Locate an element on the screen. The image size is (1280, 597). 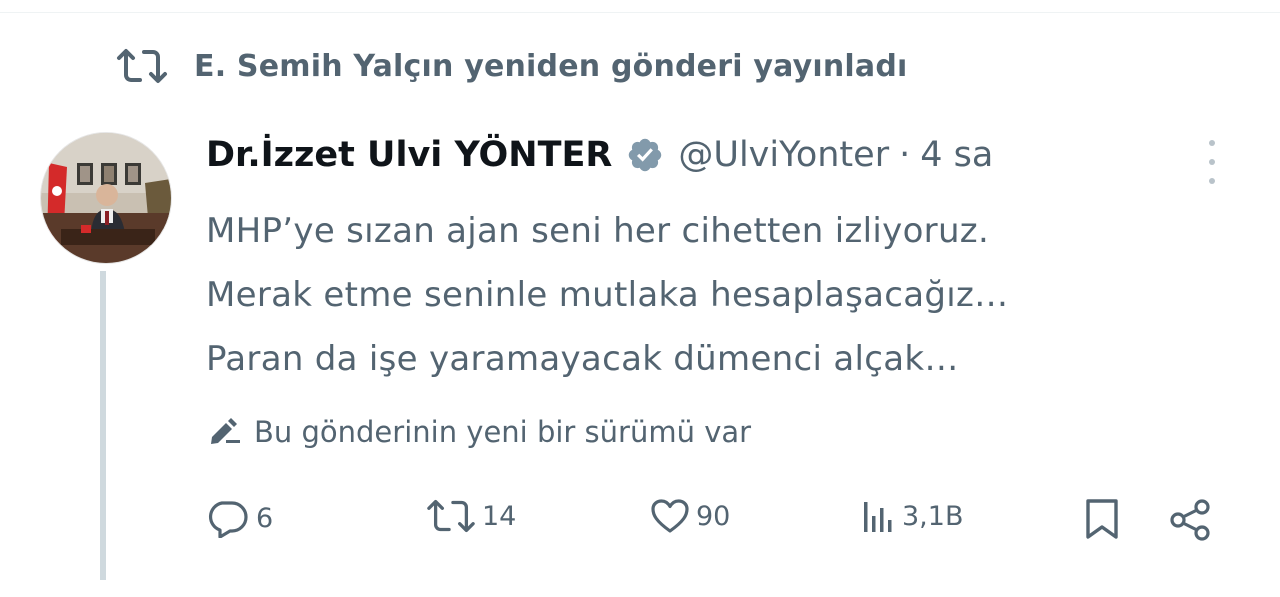
thread-line is located at coordinates (103, 425).